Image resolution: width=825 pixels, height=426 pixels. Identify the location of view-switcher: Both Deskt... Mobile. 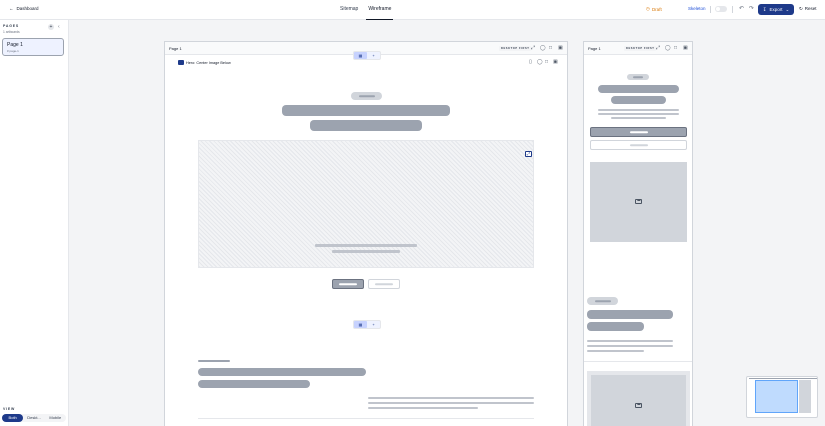
(34, 418).